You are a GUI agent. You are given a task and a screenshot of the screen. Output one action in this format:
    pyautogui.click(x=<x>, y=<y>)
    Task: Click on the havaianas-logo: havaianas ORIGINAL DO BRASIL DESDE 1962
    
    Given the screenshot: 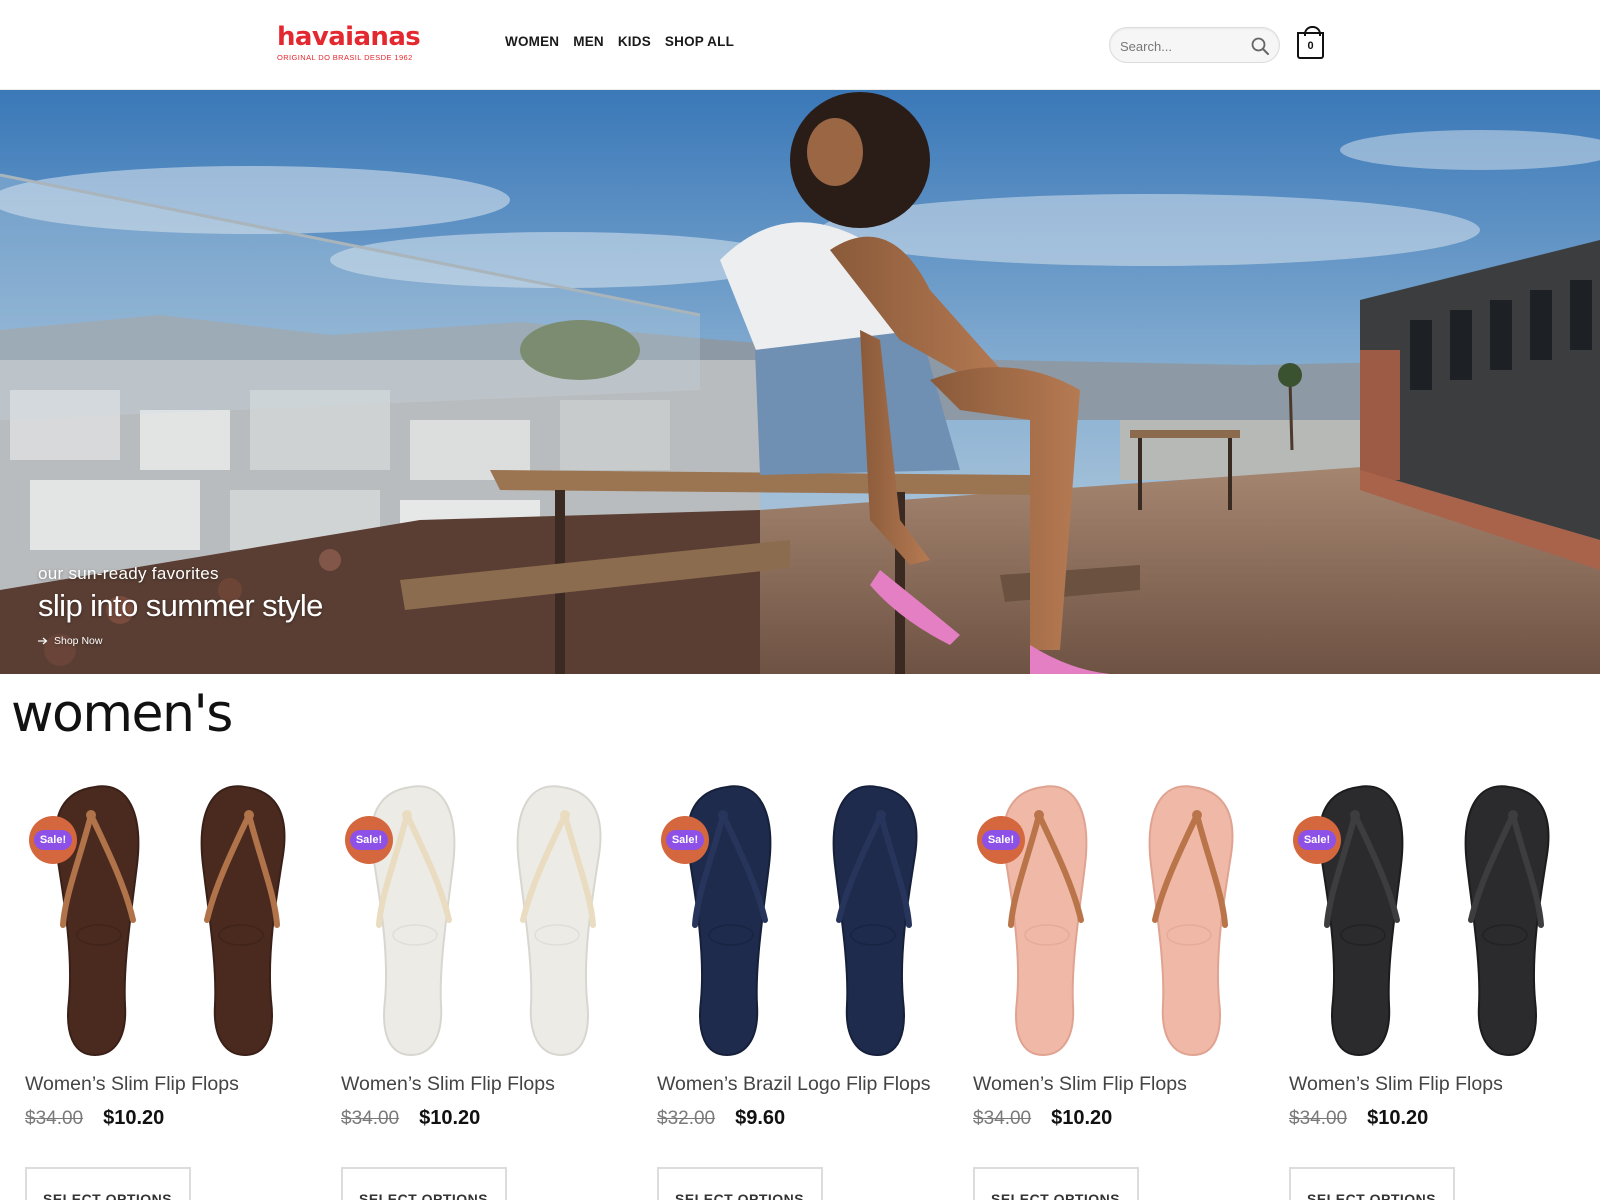 What is the action you would take?
    pyautogui.click(x=349, y=44)
    